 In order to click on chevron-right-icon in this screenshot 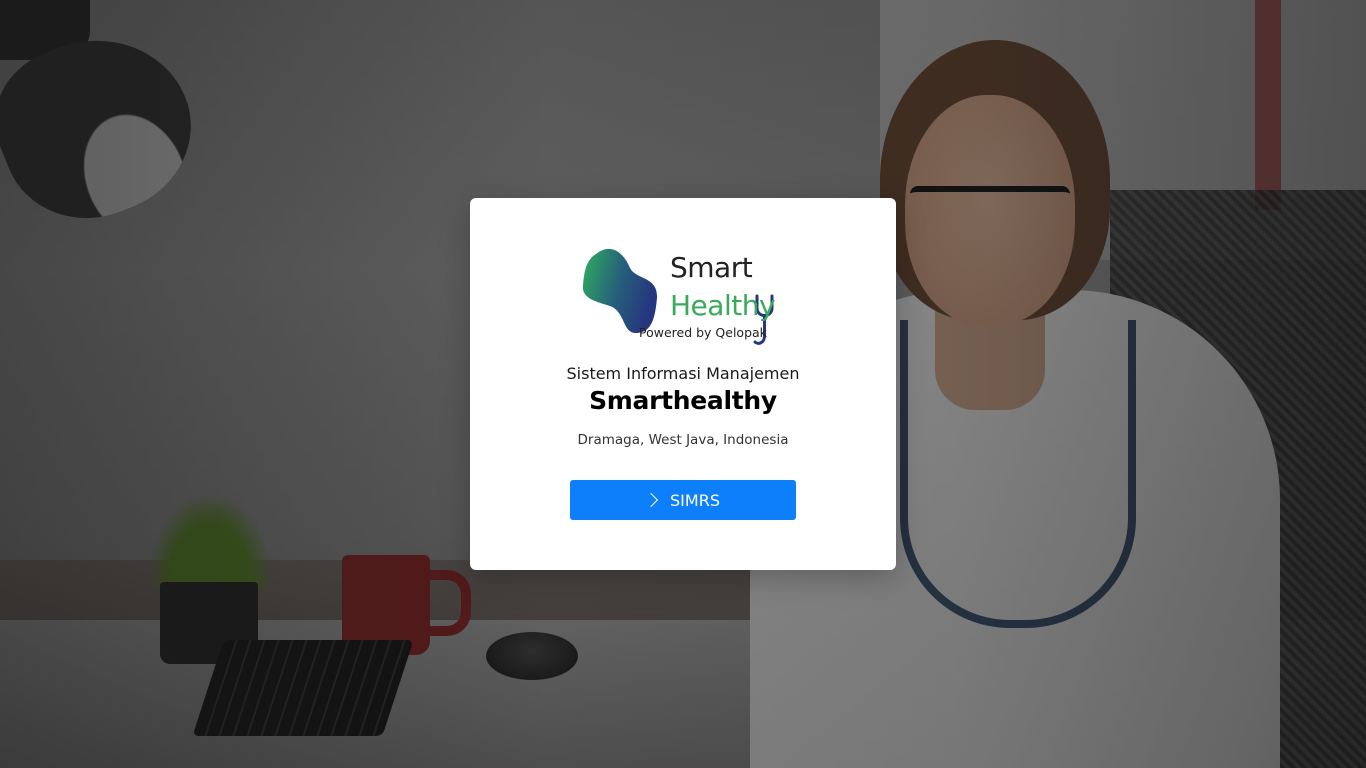, I will do `click(651, 500)`.